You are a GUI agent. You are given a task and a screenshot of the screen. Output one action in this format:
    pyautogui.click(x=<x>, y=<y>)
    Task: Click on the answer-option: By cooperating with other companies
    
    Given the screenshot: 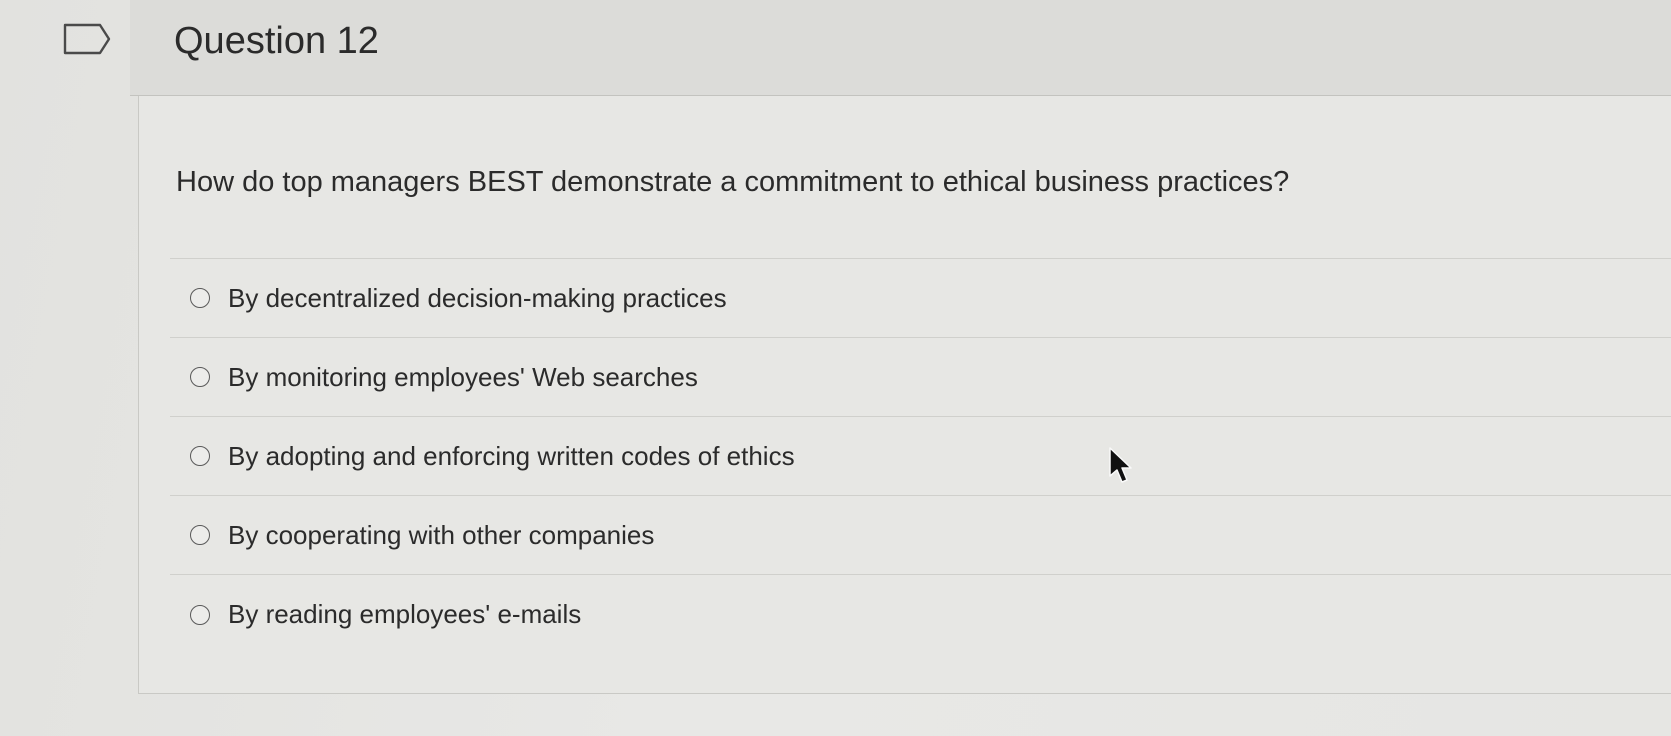 What is the action you would take?
    pyautogui.click(x=920, y=535)
    